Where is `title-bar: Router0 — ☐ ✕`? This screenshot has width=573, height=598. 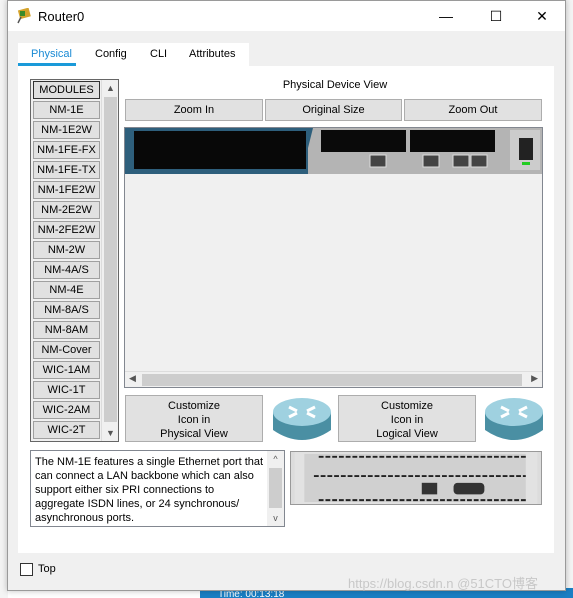 title-bar: Router0 — ☐ ✕ is located at coordinates (286, 16).